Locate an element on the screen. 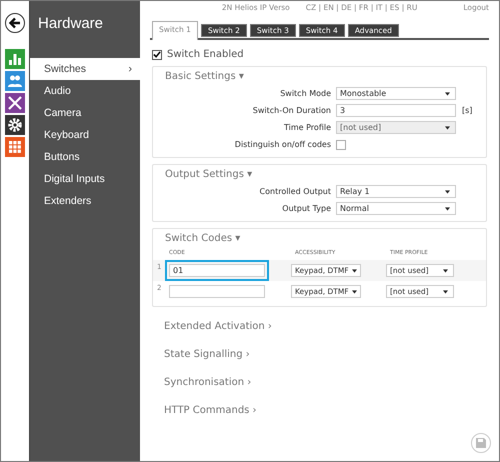  settings-icon is located at coordinates (15, 125).